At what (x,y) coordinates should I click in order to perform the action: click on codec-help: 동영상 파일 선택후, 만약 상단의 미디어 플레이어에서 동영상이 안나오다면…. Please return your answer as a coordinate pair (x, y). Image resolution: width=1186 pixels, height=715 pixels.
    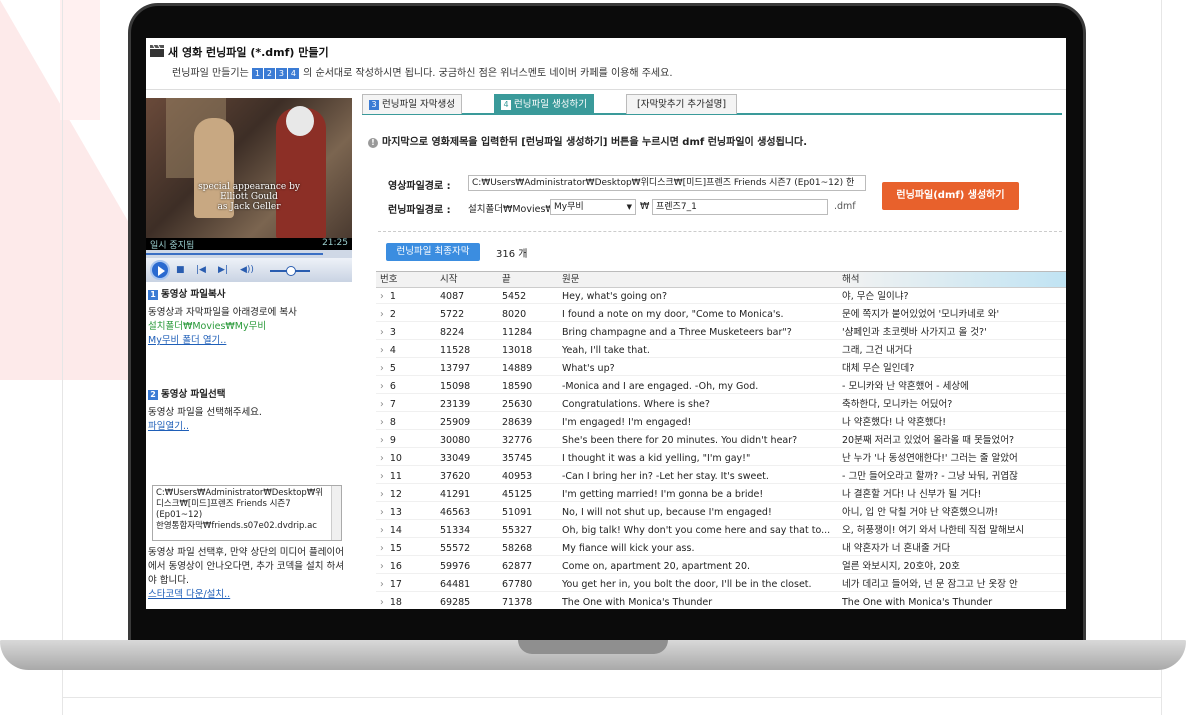
    Looking at the image, I should click on (248, 574).